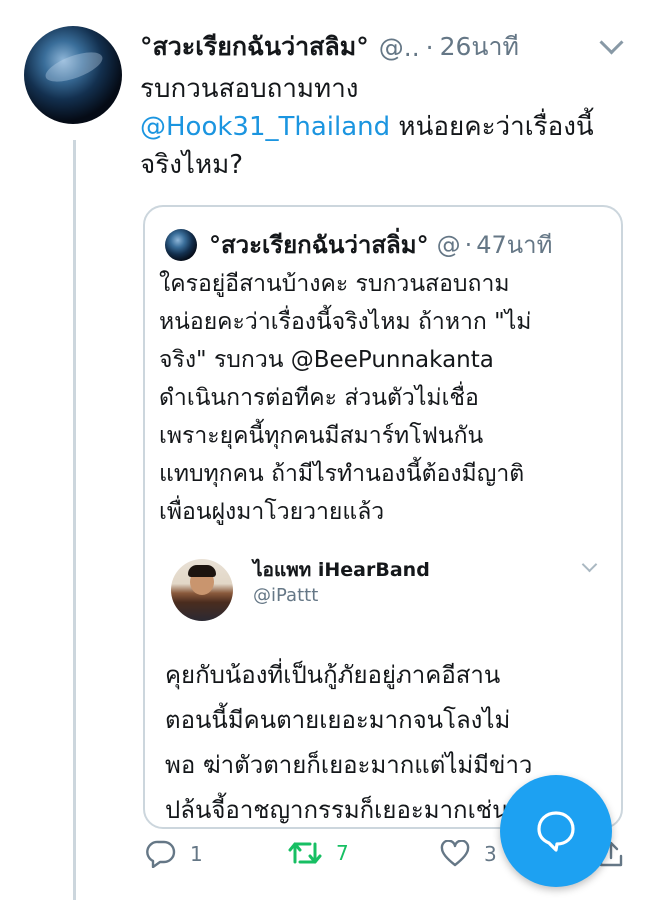  Describe the element at coordinates (589, 564) in the screenshot. I see `chevron-down-icon` at that location.